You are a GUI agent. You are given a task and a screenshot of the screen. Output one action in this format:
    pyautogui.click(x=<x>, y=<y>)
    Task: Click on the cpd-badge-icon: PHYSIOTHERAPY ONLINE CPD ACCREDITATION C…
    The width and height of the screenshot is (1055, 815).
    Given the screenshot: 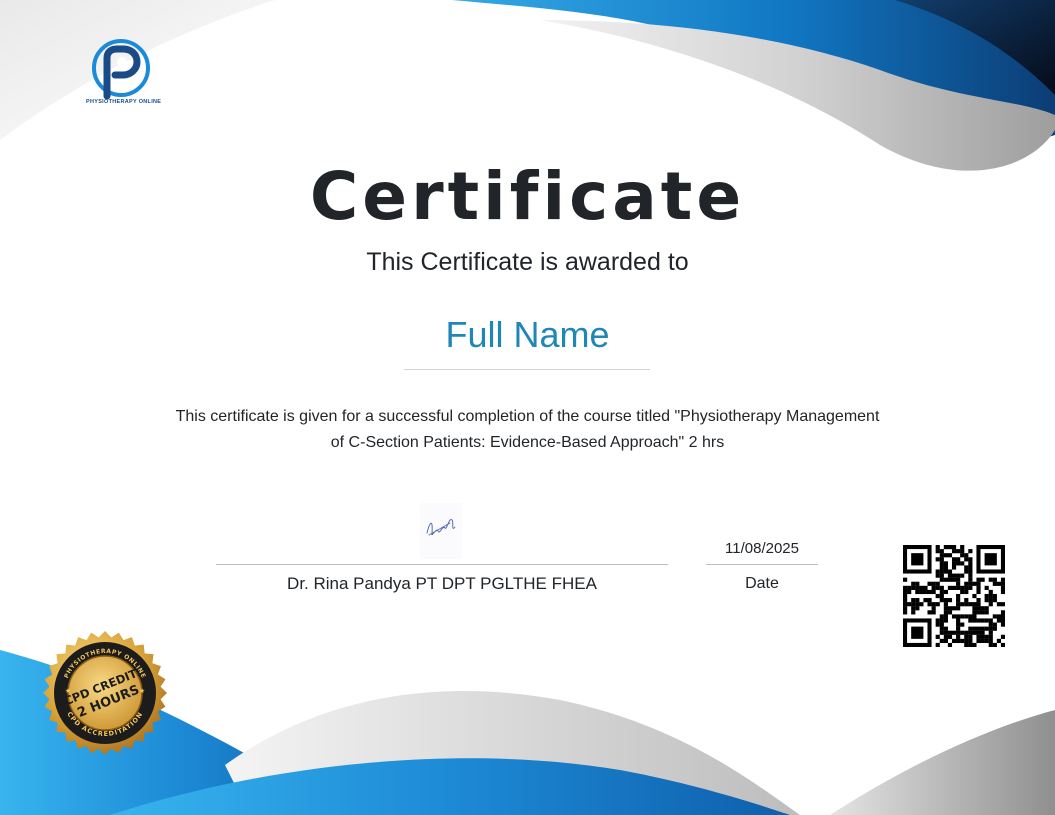 What is the action you would take?
    pyautogui.click(x=105, y=693)
    